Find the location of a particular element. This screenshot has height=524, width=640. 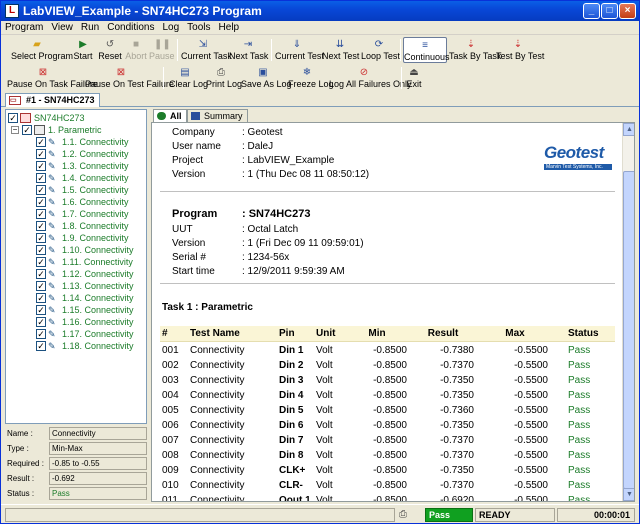

scroll-up-icon: ▲ is located at coordinates (628, 129).